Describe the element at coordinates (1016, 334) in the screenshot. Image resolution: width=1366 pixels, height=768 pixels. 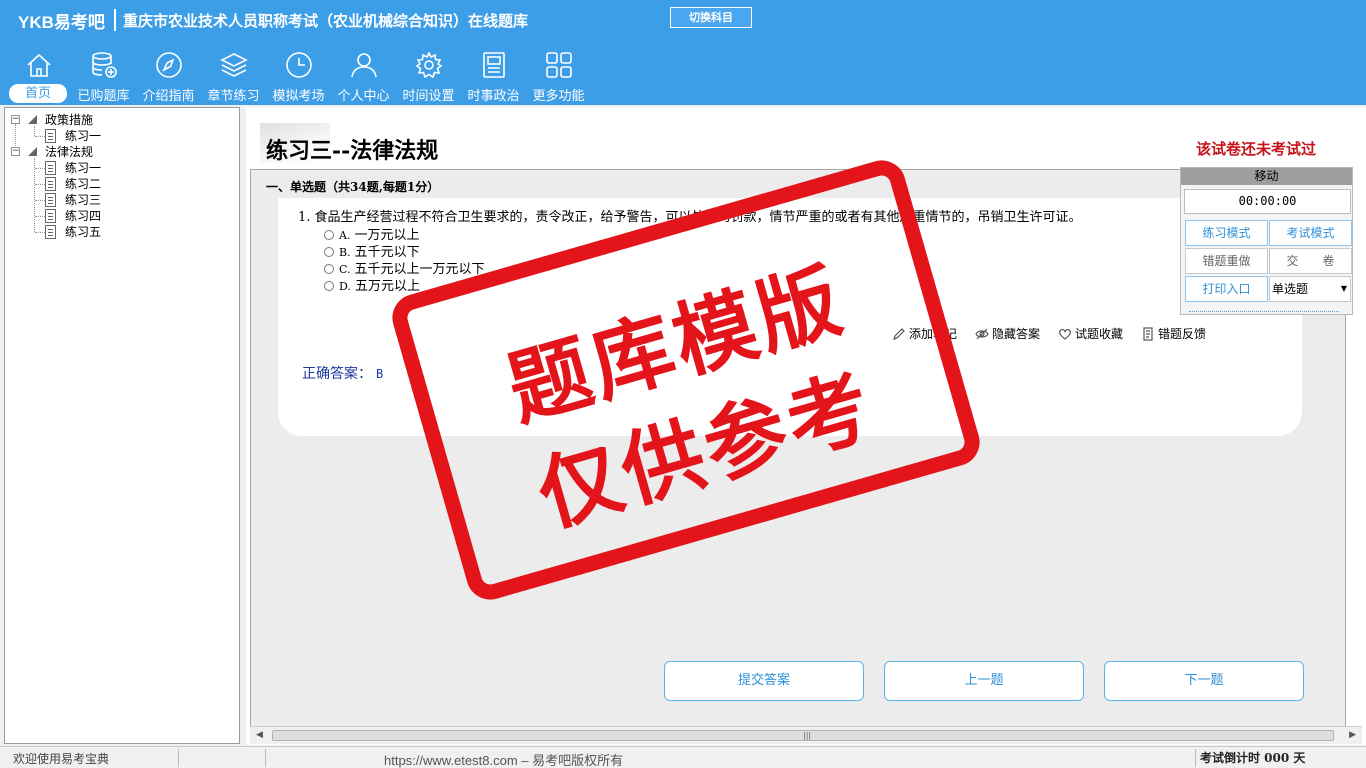
I see `tool-label: 隐藏答案` at that location.